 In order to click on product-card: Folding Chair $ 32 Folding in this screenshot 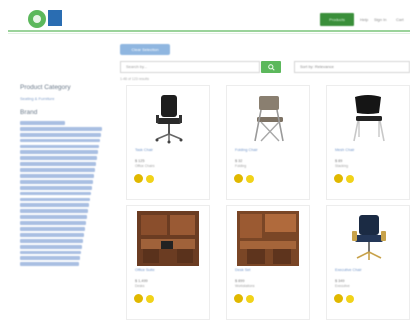, I will do `click(268, 142)`.